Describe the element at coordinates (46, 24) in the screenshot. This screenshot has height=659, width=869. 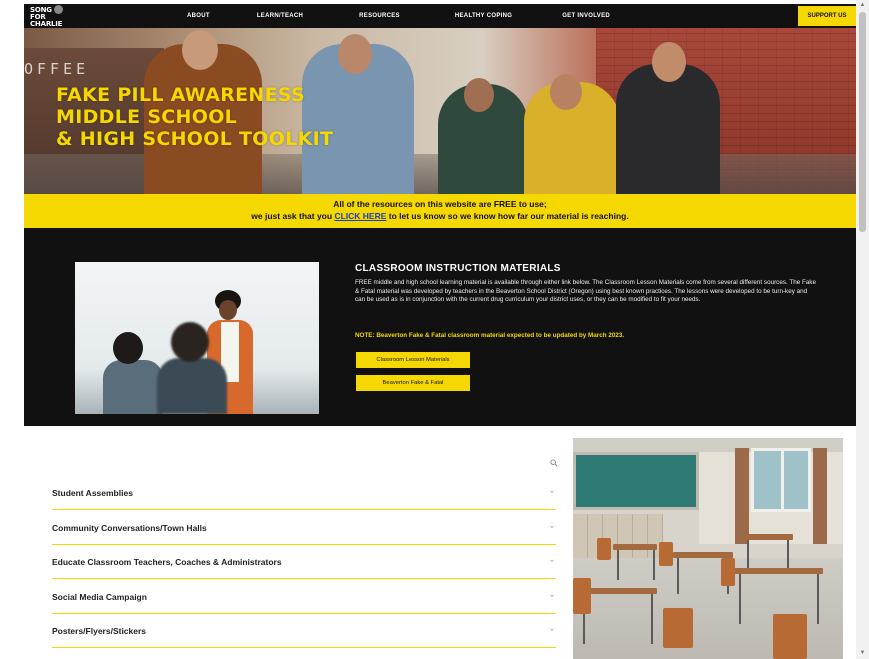
I see `logo-line-3: CHARLIE` at that location.